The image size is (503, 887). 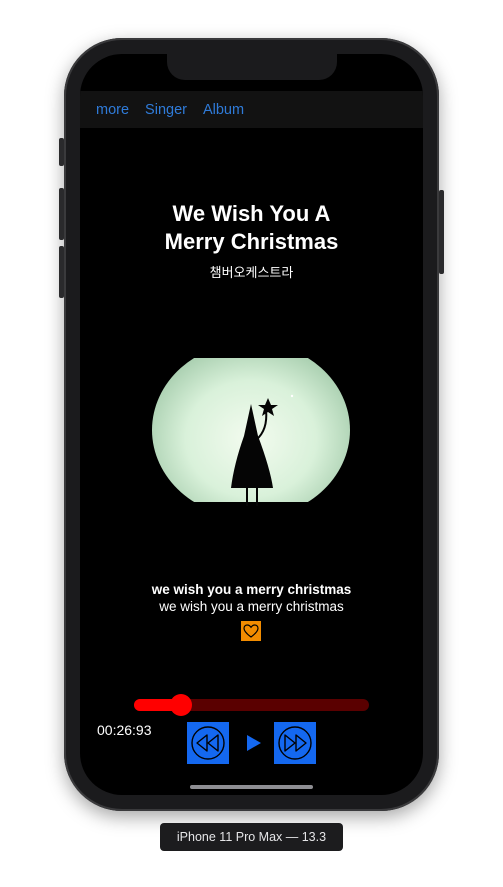 What do you see at coordinates (251, 109) in the screenshot?
I see `top-navbar: more Singer Album` at bounding box center [251, 109].